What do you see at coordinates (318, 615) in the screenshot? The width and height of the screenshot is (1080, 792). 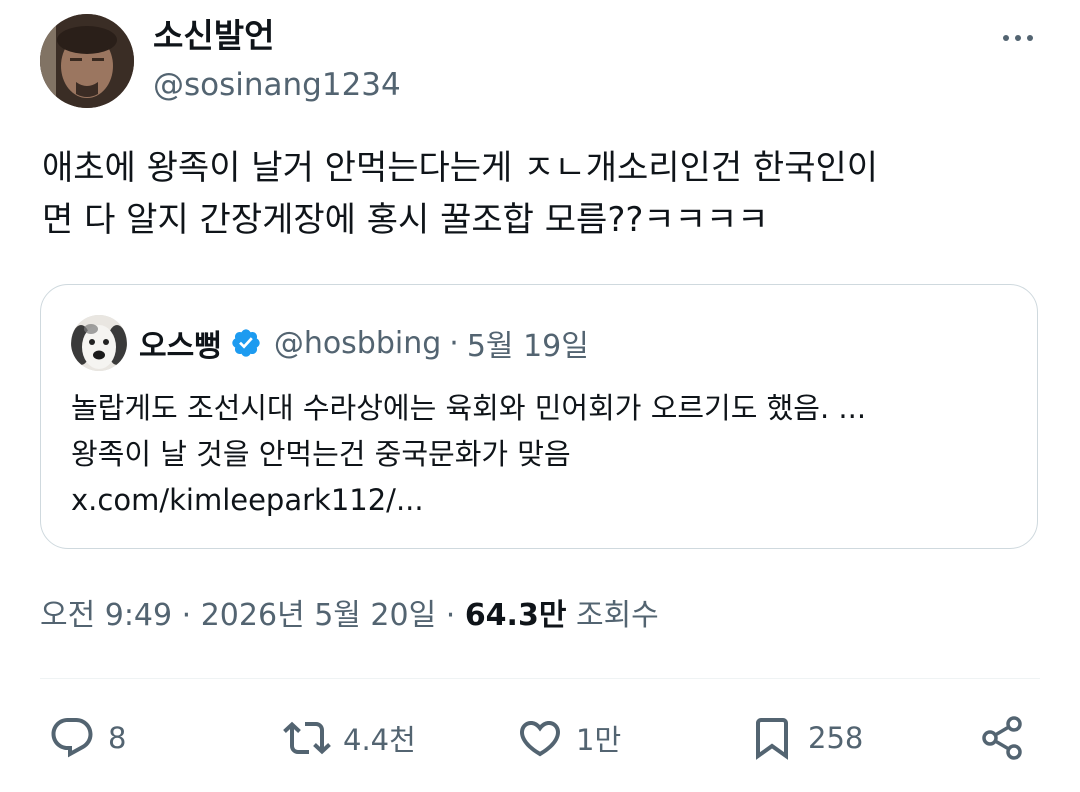 I see `post-date: 2026년 5월 20일` at bounding box center [318, 615].